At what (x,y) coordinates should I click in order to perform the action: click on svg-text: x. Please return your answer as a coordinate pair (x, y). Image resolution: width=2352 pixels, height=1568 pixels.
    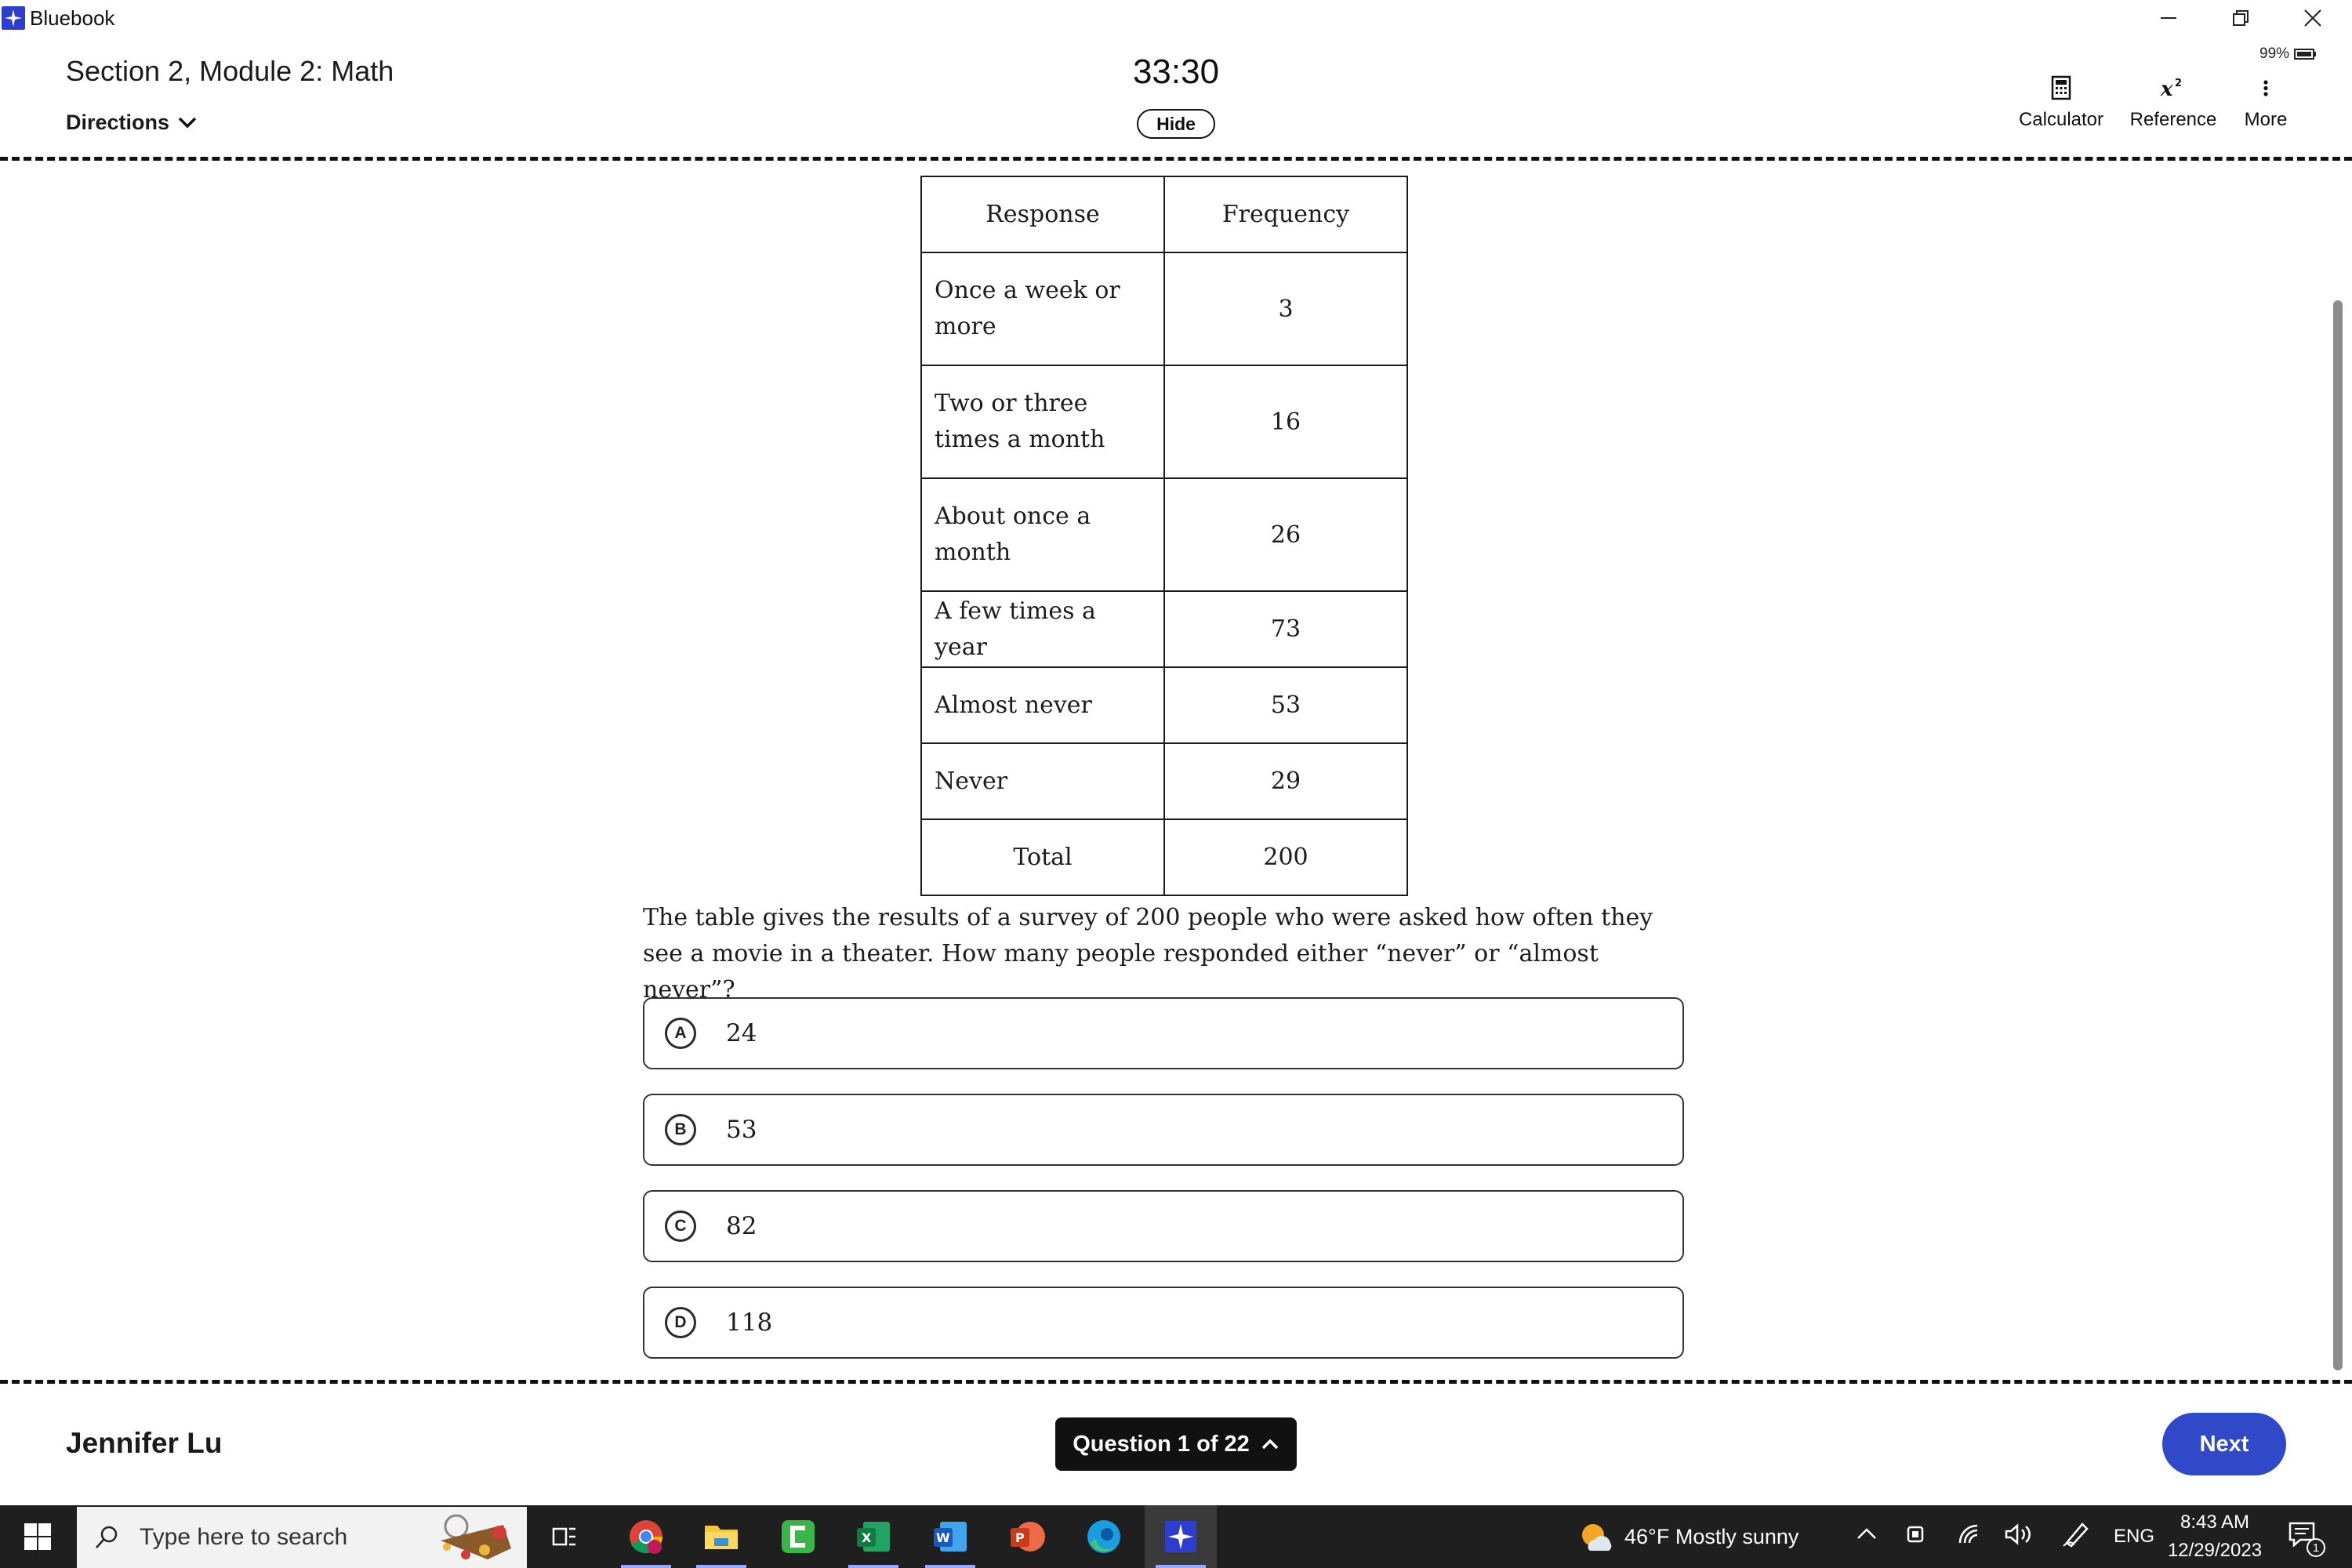
    Looking at the image, I should click on (2166, 89).